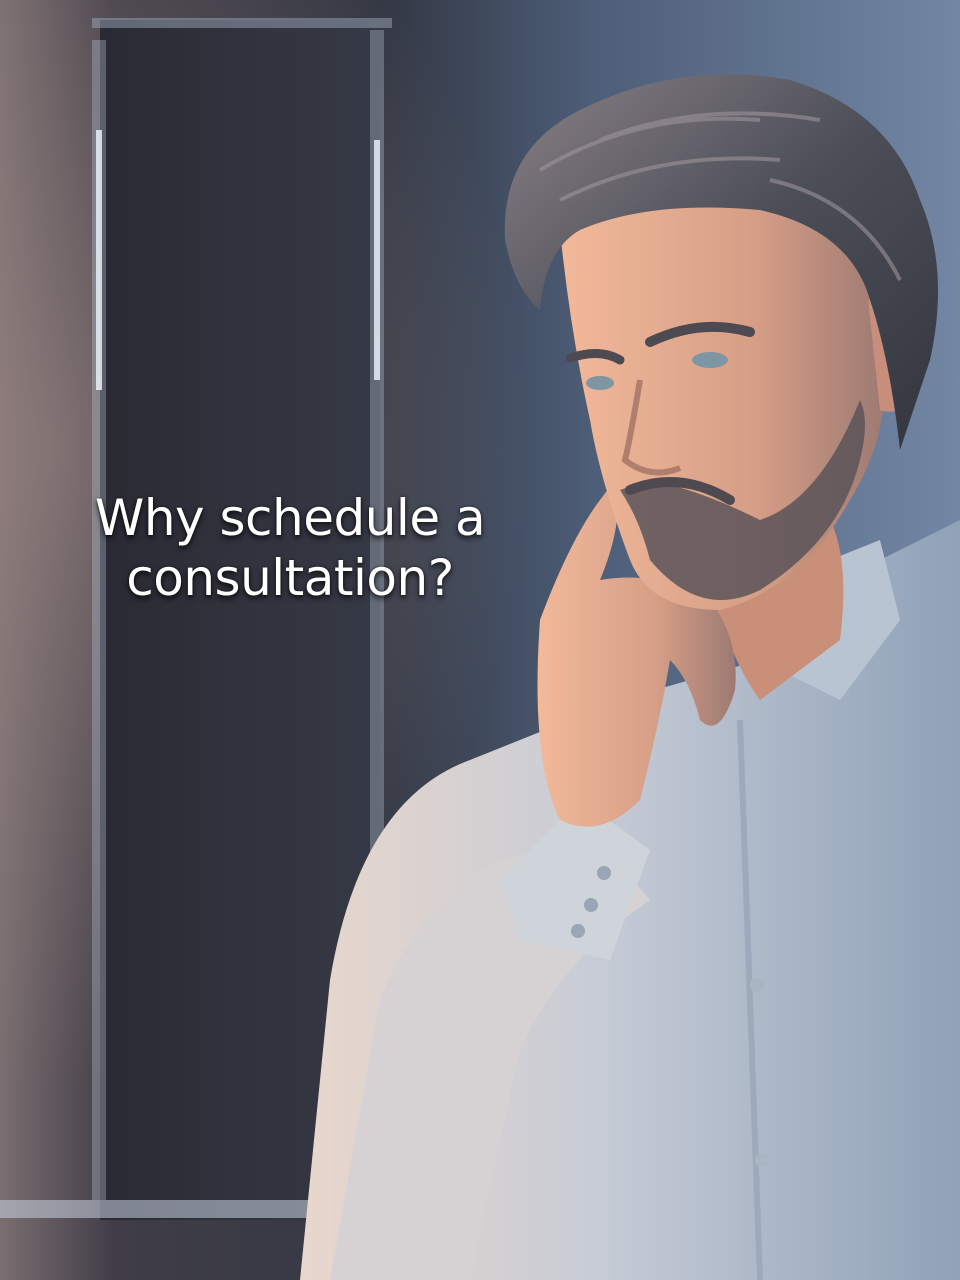  Describe the element at coordinates (290, 578) in the screenshot. I see `headline-line-2: consultation?` at that location.